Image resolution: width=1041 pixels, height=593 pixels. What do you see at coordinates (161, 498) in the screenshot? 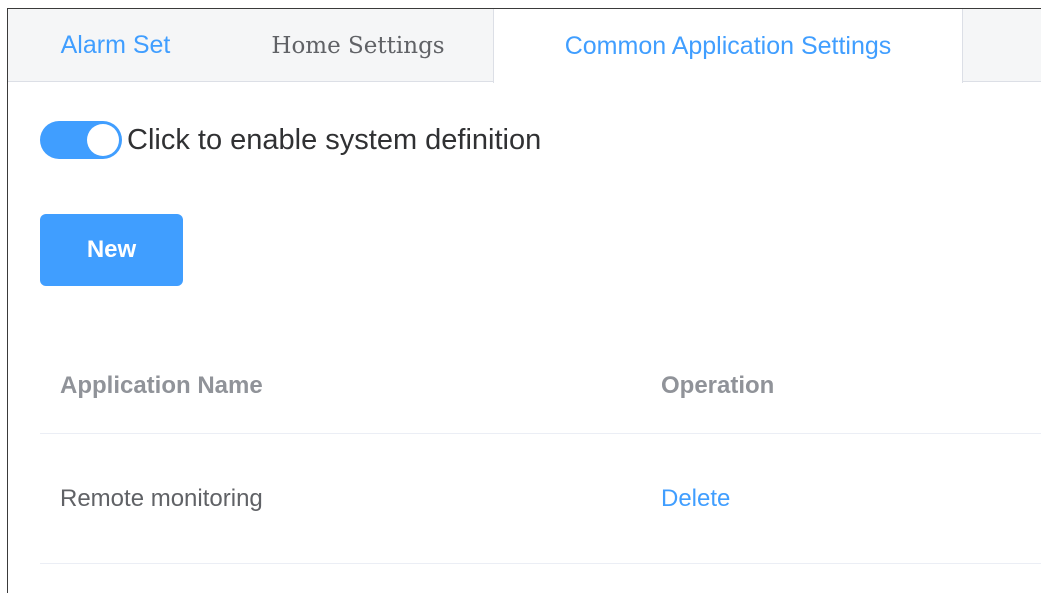
I see `application-name-cell: Remote monitoring` at bounding box center [161, 498].